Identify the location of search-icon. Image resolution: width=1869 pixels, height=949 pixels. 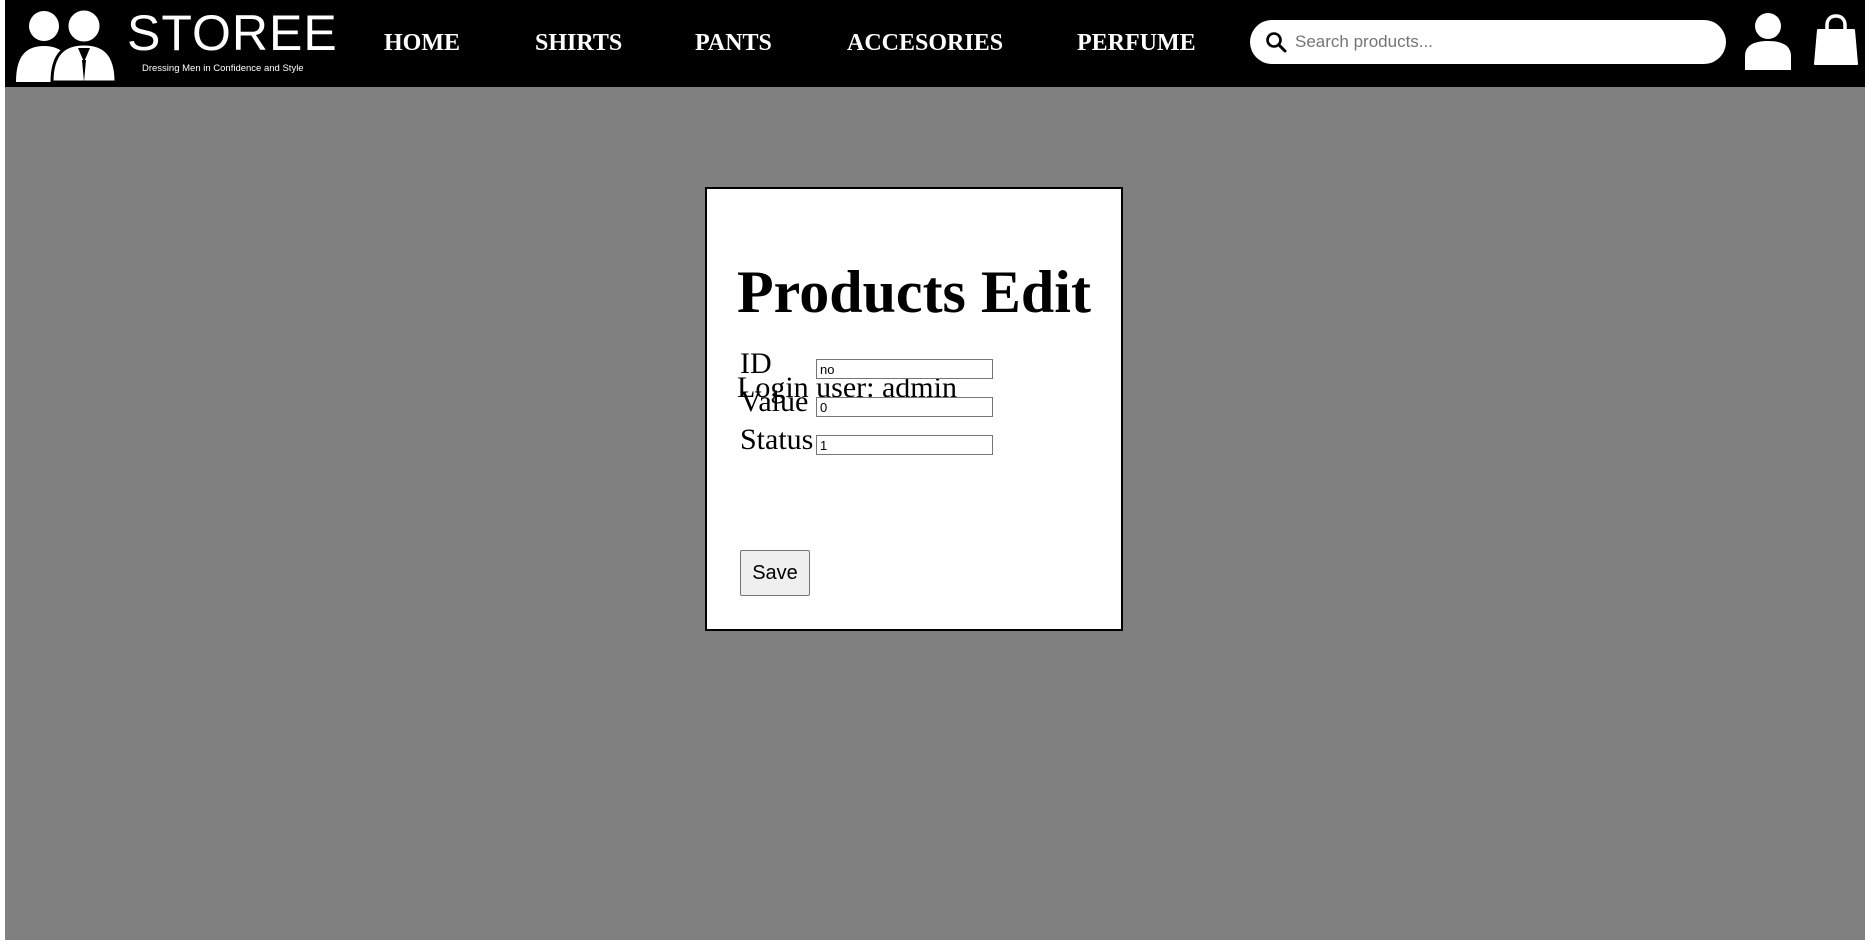
(1276, 42).